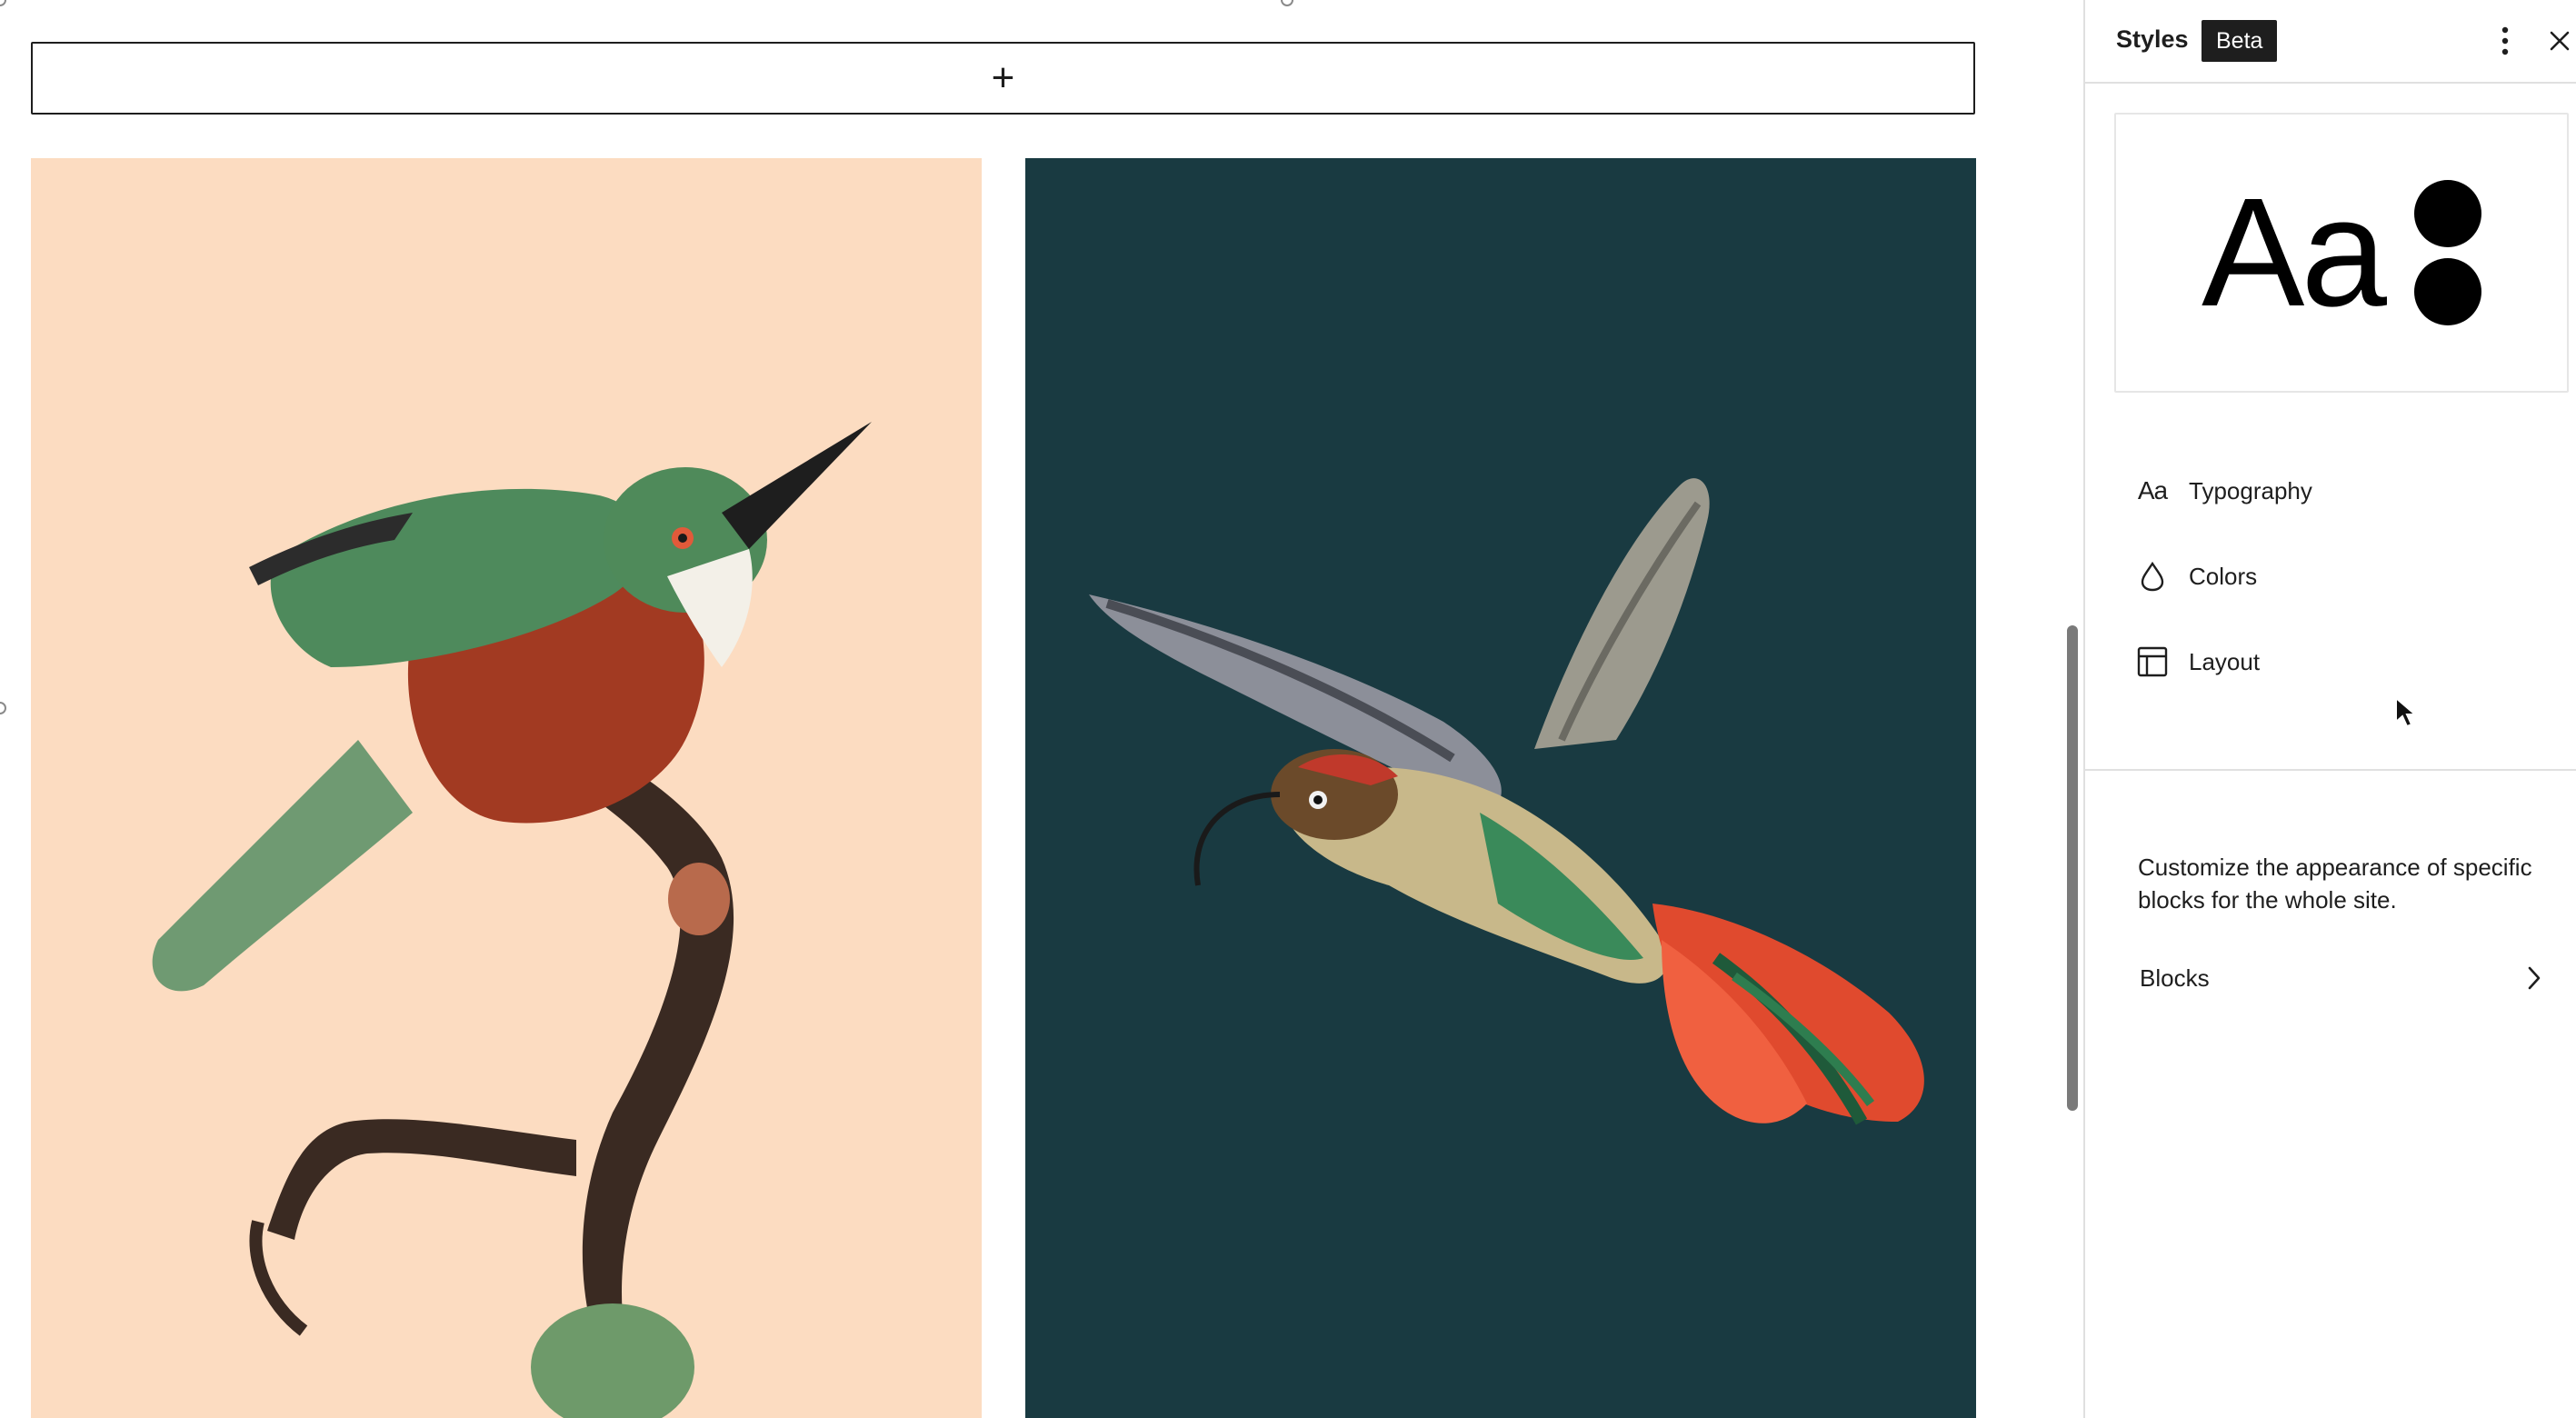 This screenshot has width=2576, height=1418. What do you see at coordinates (2152, 662) in the screenshot?
I see `layout-icon` at bounding box center [2152, 662].